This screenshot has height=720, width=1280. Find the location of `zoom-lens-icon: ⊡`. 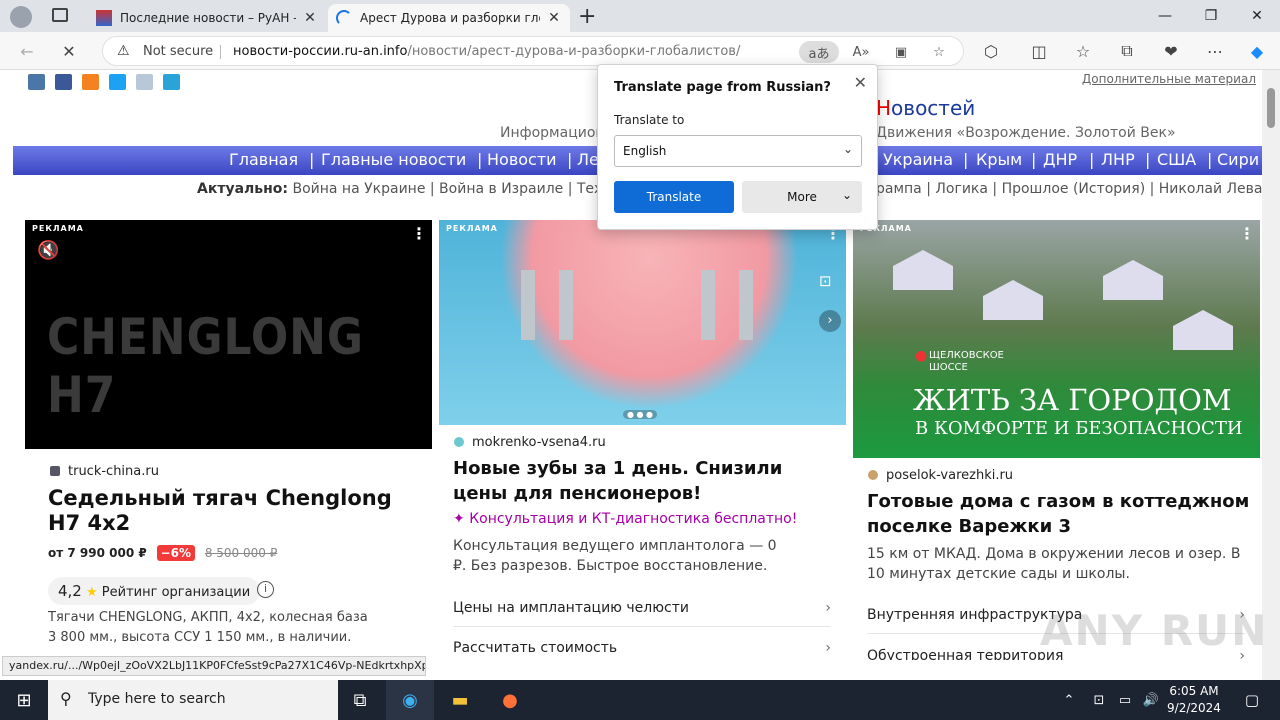

zoom-lens-icon: ⊡ is located at coordinates (825, 281).